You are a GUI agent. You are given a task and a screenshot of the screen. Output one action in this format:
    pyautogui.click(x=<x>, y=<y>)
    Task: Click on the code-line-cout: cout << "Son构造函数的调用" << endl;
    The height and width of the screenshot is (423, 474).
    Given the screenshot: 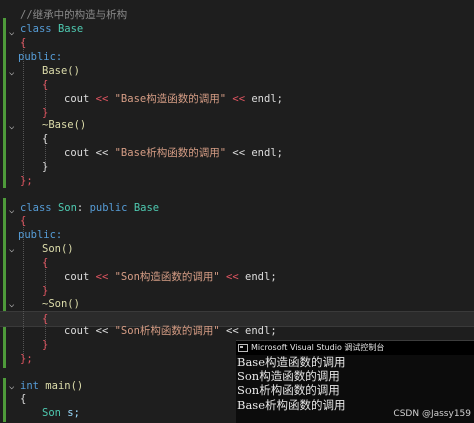 What is the action you would take?
    pyautogui.click(x=170, y=277)
    